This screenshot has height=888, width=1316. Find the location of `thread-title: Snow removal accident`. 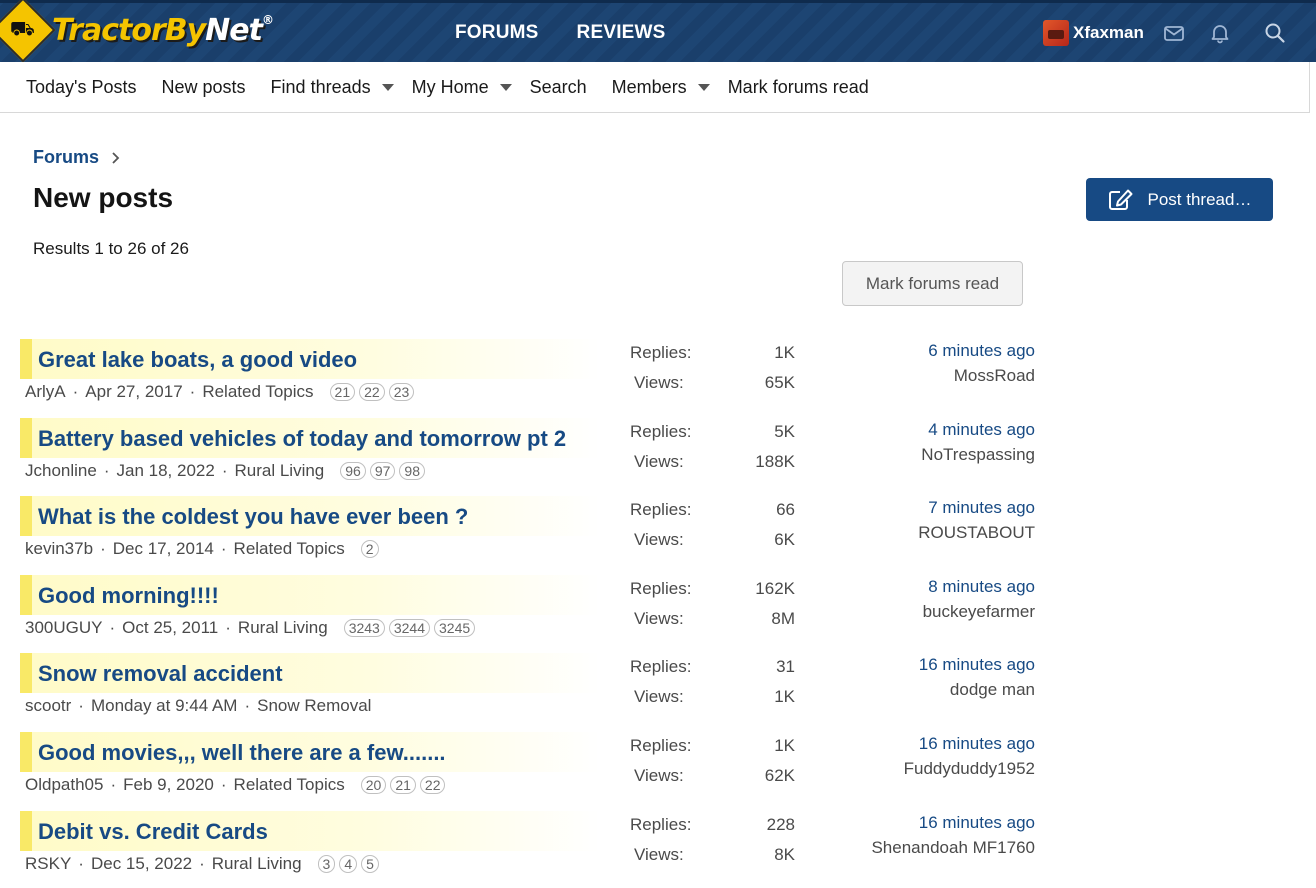

thread-title: Snow removal accident is located at coordinates (160, 674).